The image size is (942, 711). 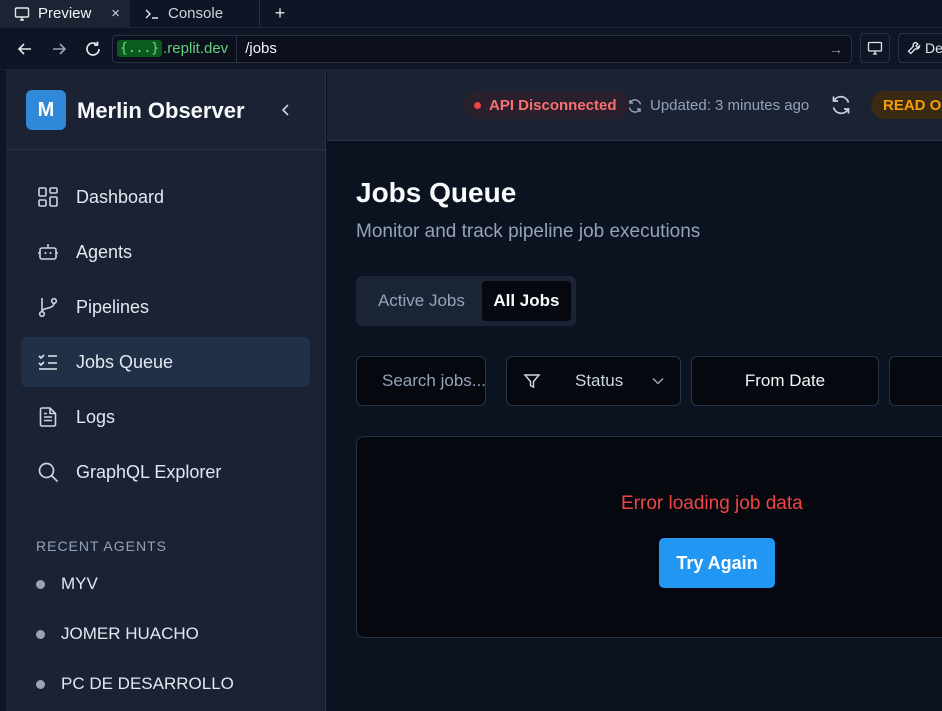 I want to click on tab-all-jobs: All Jobs, so click(x=526, y=301).